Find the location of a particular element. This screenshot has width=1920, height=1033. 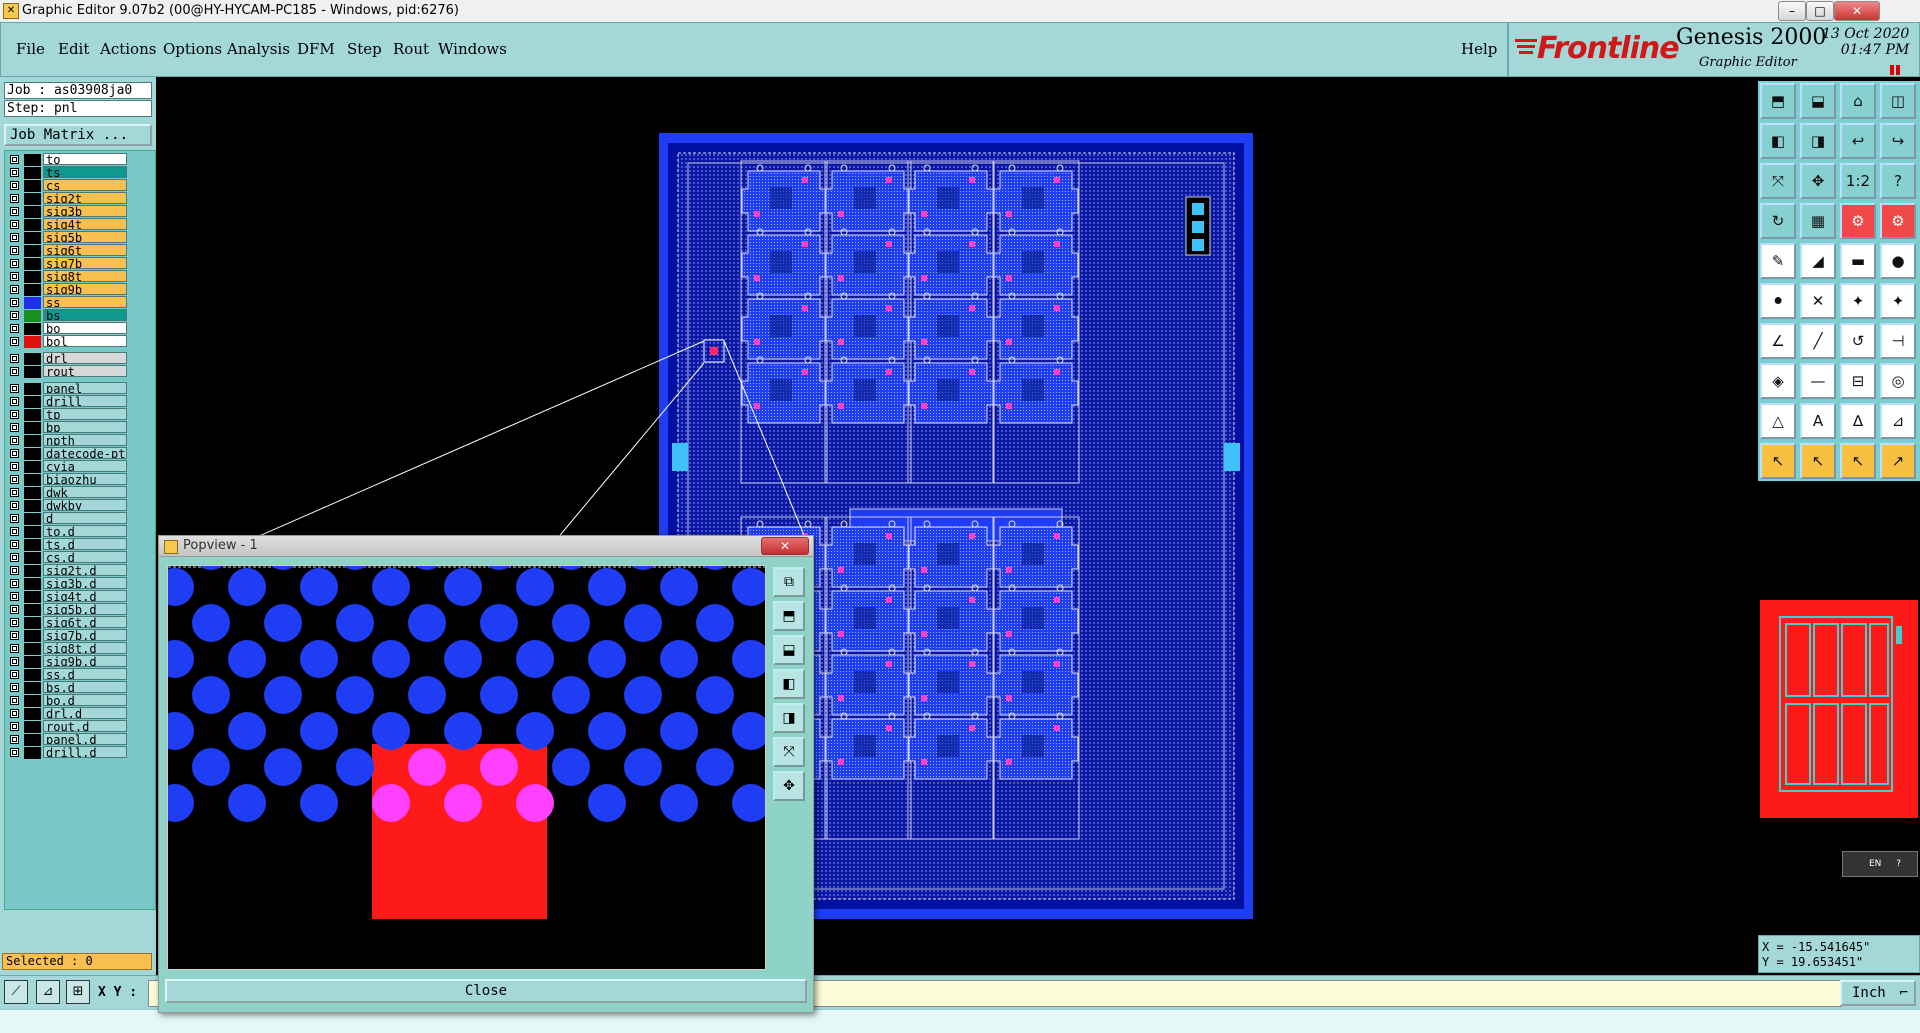

layer-name: sig8t.d is located at coordinates (85, 648).